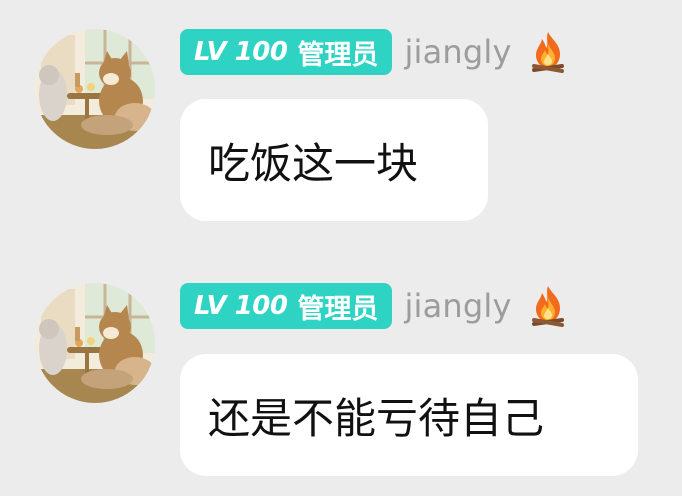 This screenshot has width=682, height=496. I want to click on message-text: 还是不能亏待自己, so click(376, 418).